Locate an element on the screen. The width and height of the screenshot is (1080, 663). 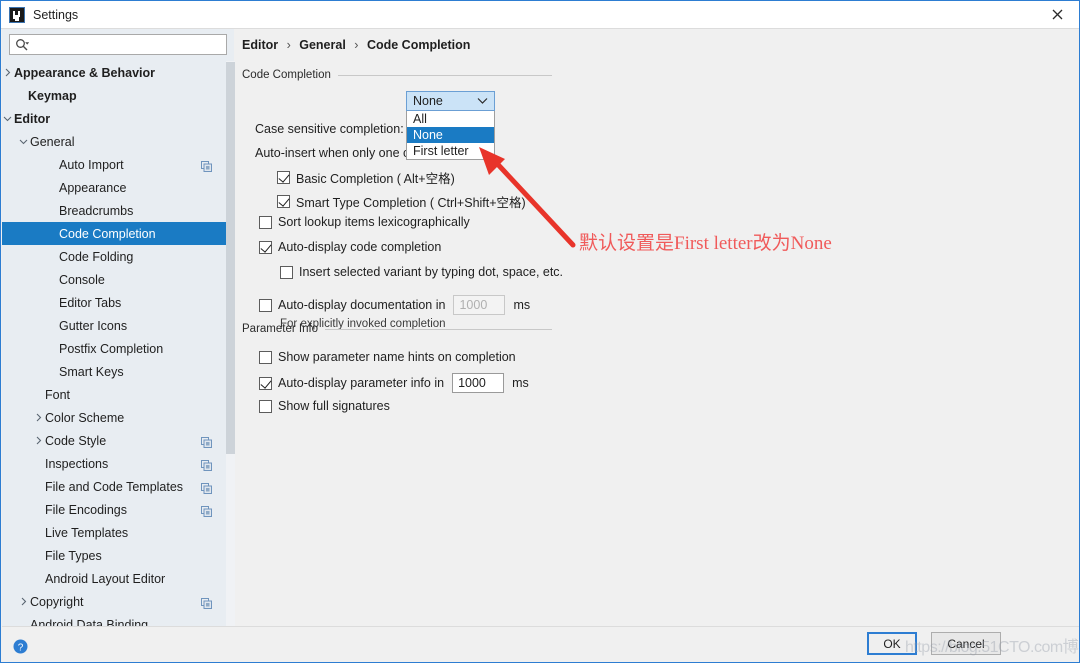
sidebar-item-file-and-code-templates: File and Code Templates is located at coordinates (114, 486).